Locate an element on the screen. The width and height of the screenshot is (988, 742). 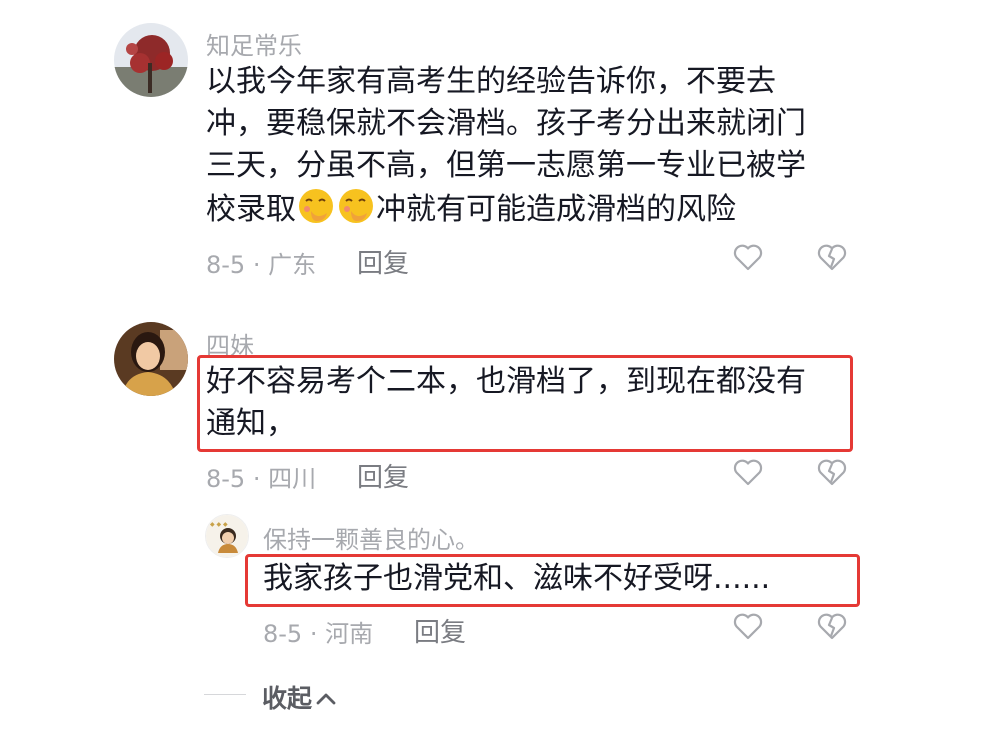
comment-meta: 8-5 · 四川 is located at coordinates (261, 479).